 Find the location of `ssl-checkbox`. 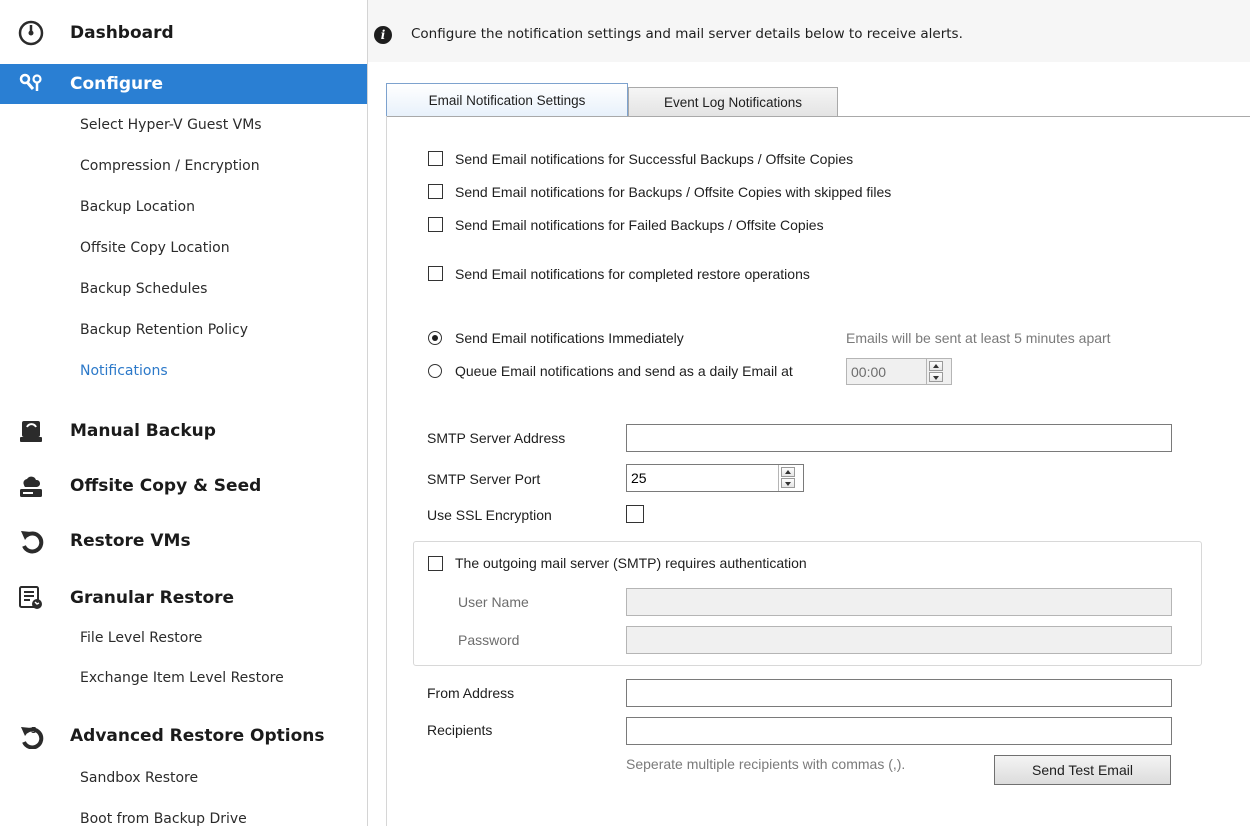

ssl-checkbox is located at coordinates (635, 514).